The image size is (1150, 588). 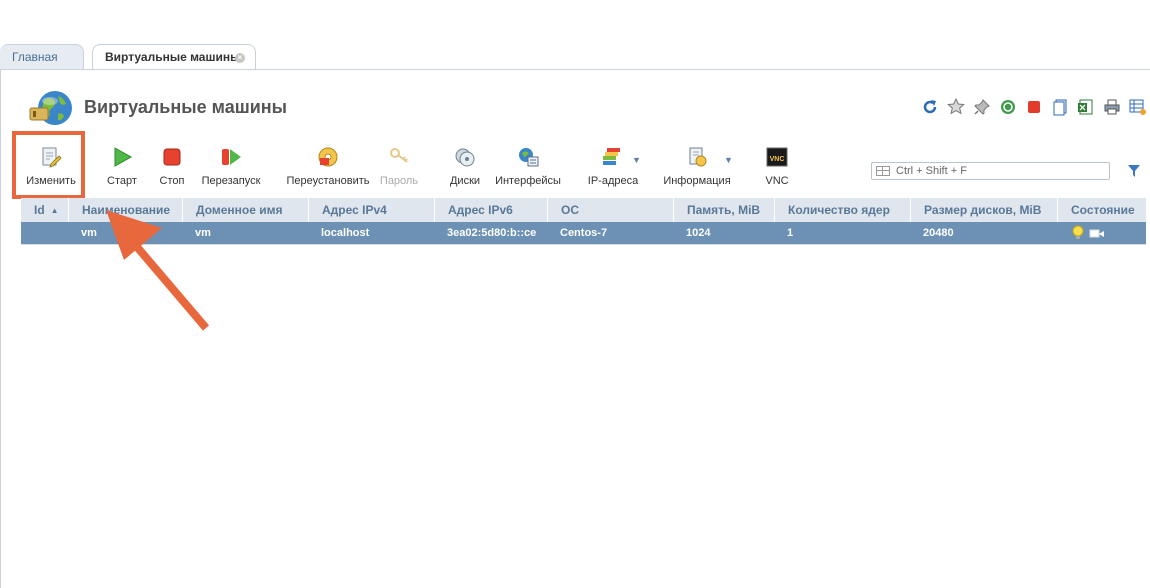 I want to click on column-label: Id, so click(x=39, y=210).